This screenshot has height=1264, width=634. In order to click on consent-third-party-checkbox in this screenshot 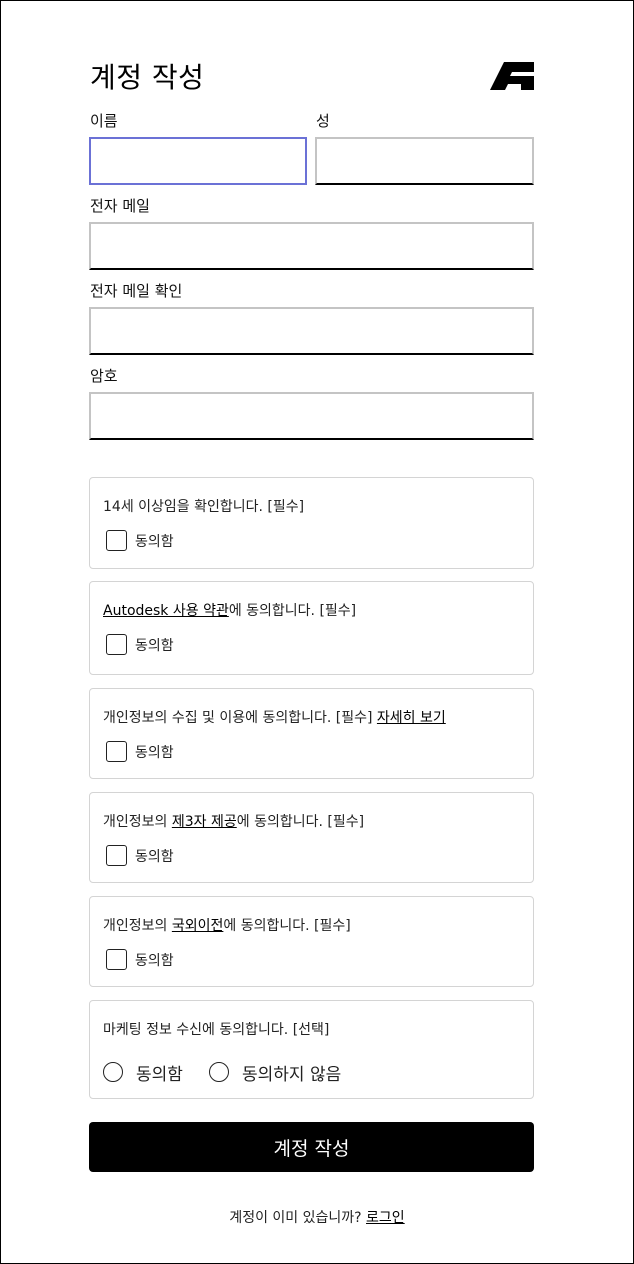, I will do `click(116, 855)`.